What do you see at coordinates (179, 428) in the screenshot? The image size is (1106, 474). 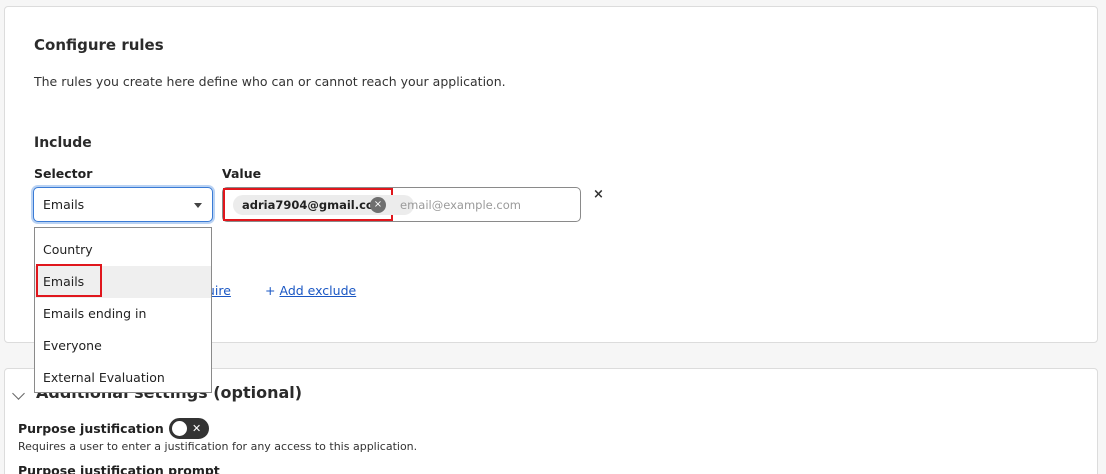 I see `toggle-knob` at bounding box center [179, 428].